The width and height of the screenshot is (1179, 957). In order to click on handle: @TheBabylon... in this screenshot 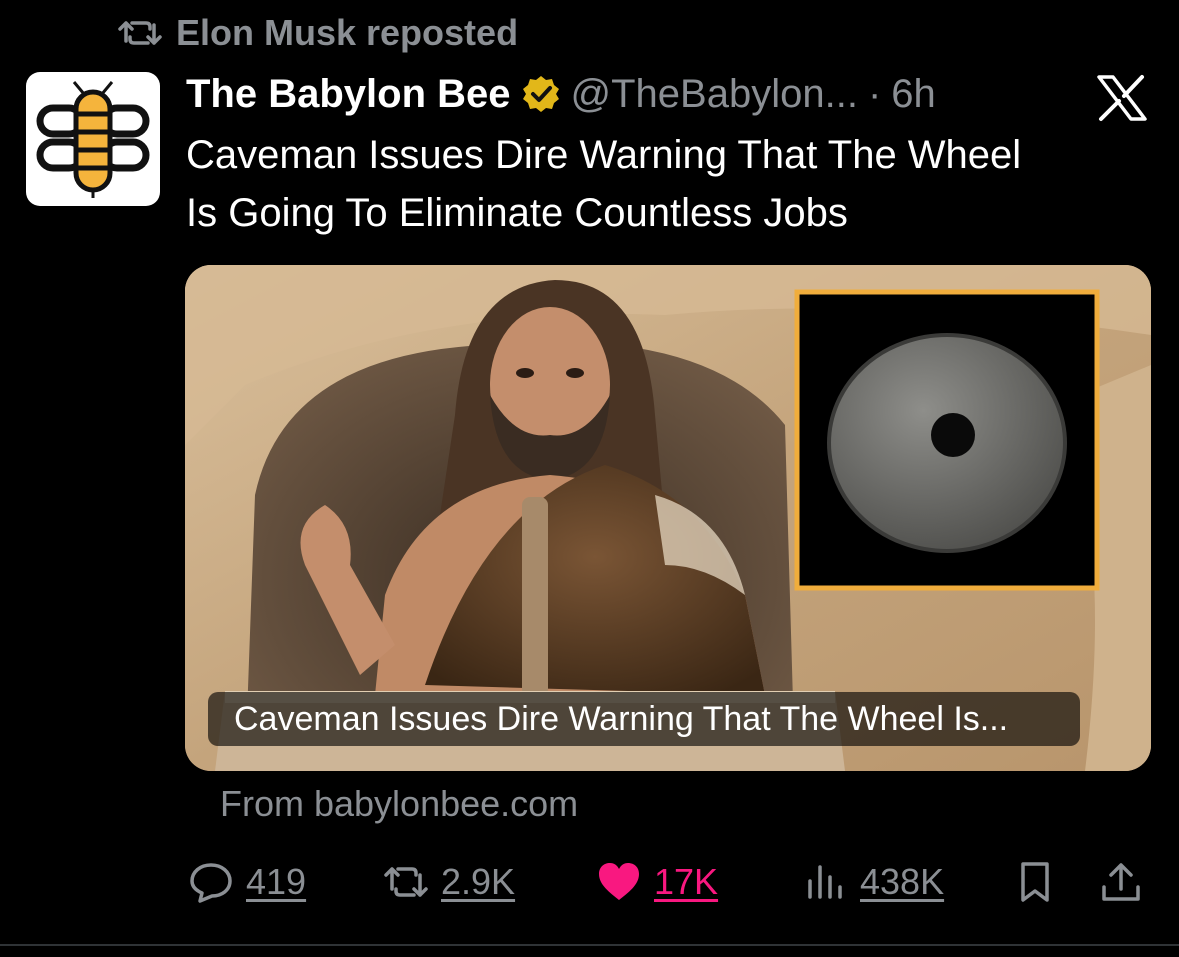, I will do `click(714, 94)`.